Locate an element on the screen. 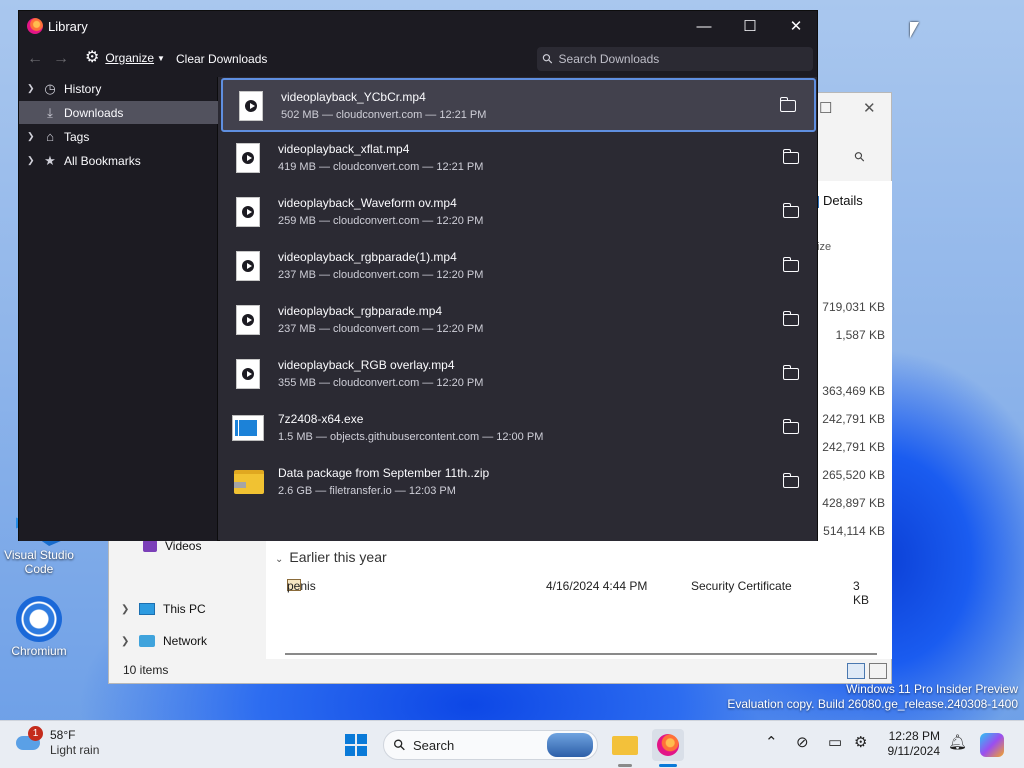  nav-item-this-pc: ❯ This PC is located at coordinates (163, 609).